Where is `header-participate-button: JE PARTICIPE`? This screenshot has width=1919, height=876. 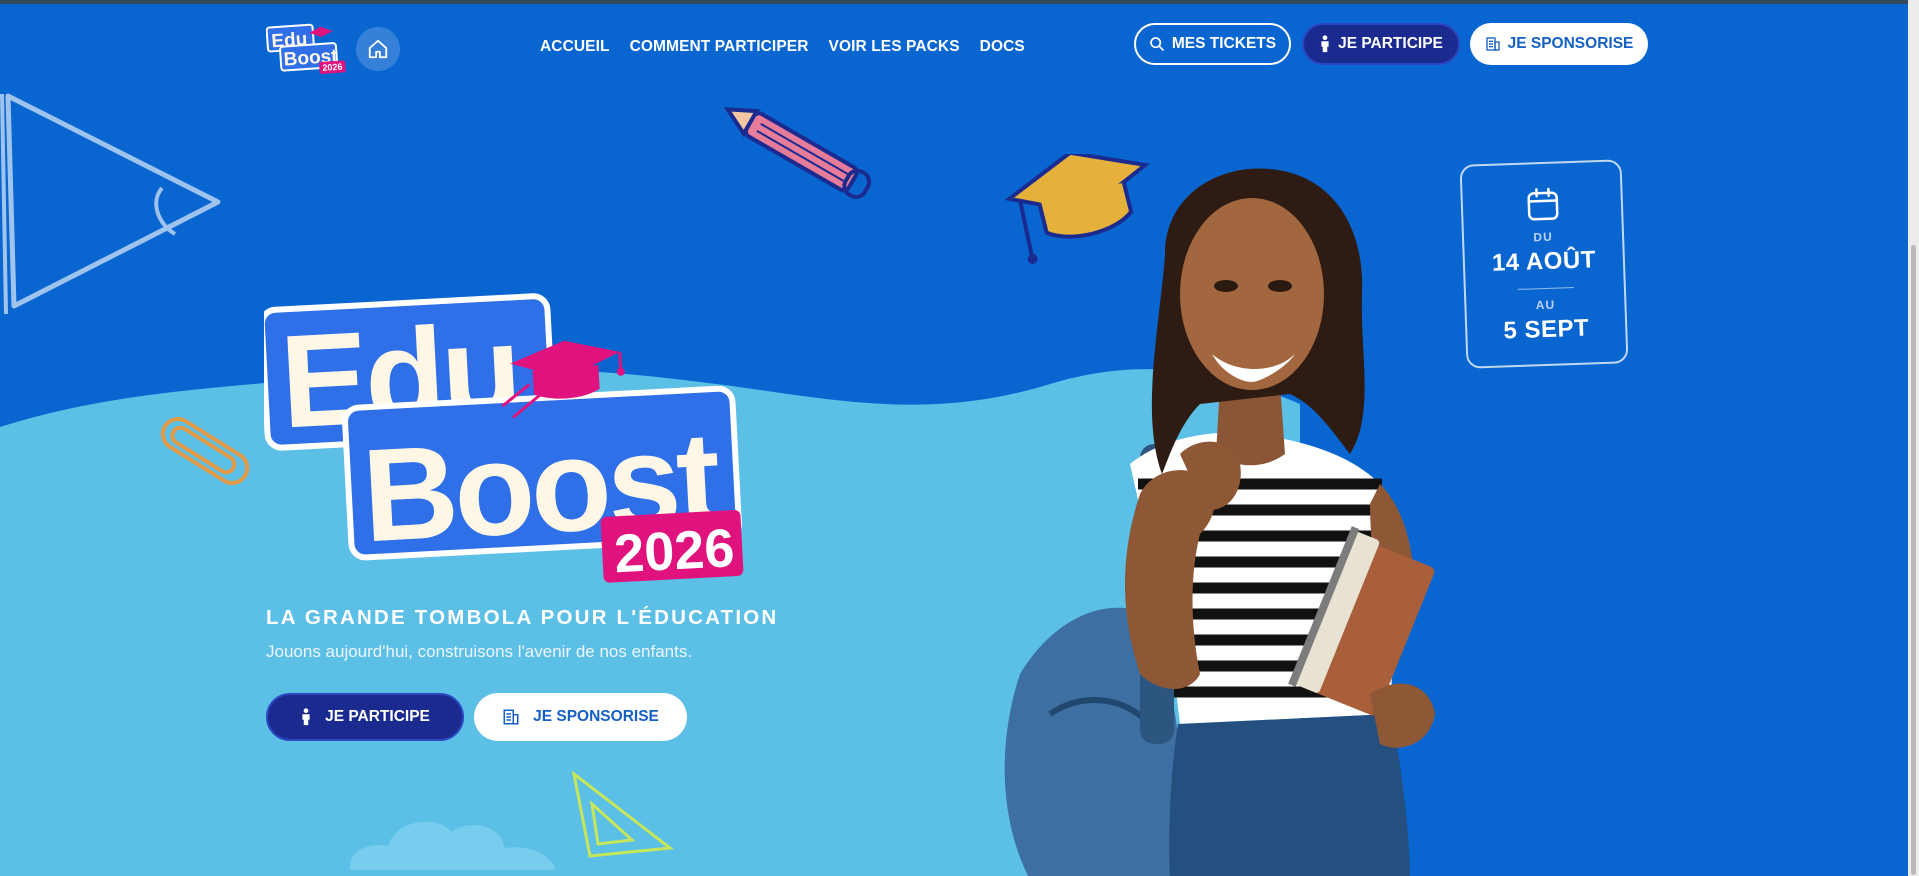 header-participate-button: JE PARTICIPE is located at coordinates (1381, 44).